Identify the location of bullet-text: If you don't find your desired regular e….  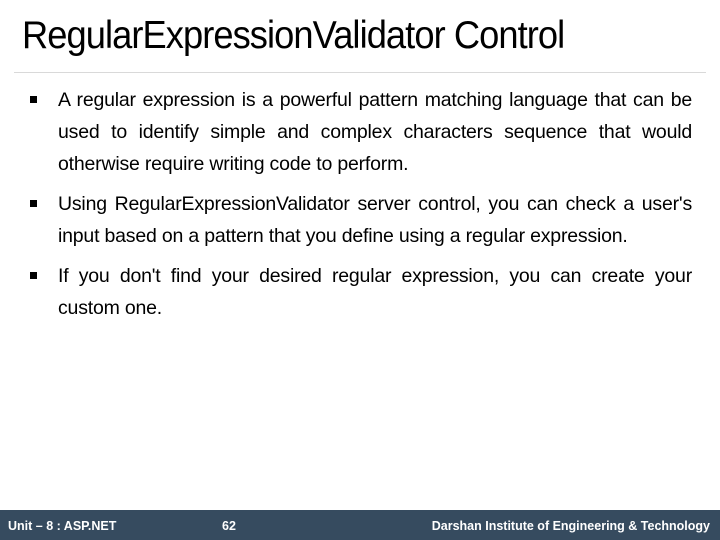
(375, 292).